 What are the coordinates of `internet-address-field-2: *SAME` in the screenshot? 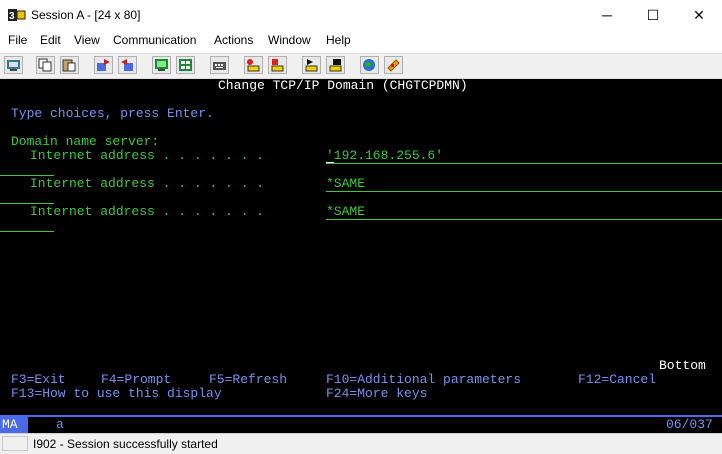 It's located at (345, 184).